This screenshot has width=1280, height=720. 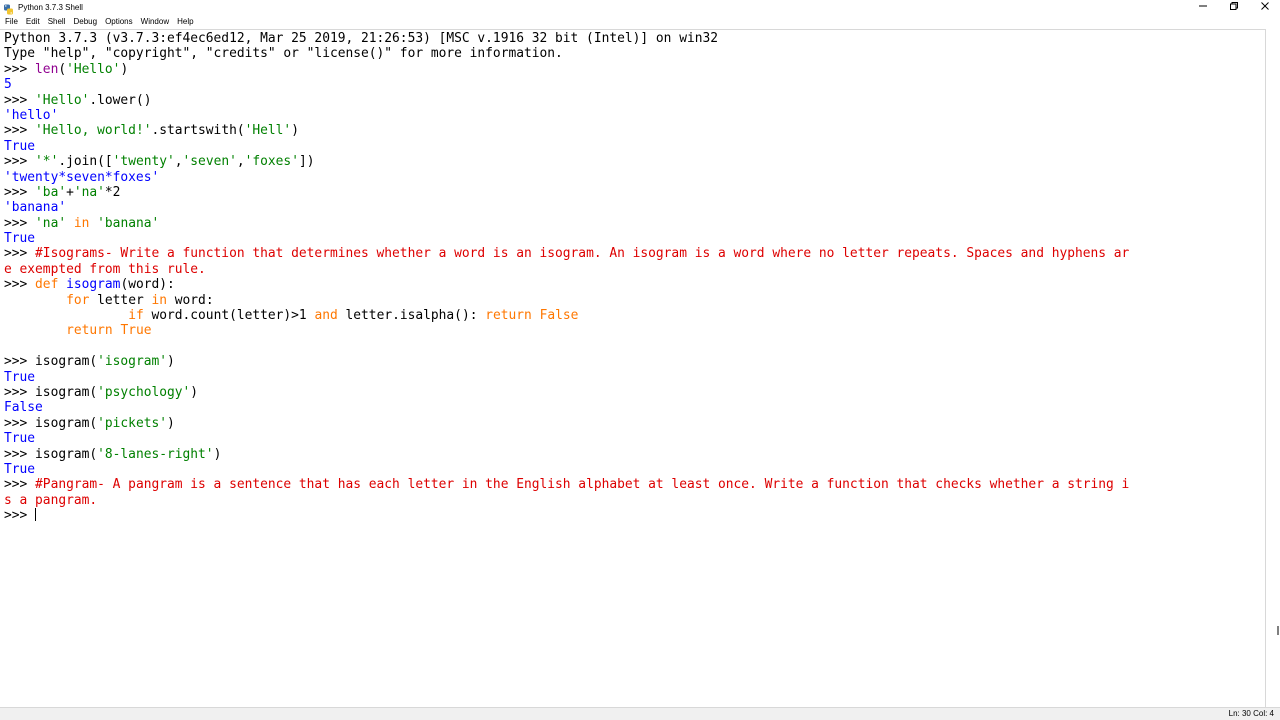 I want to click on menu-shell: Shell, so click(x=57, y=21).